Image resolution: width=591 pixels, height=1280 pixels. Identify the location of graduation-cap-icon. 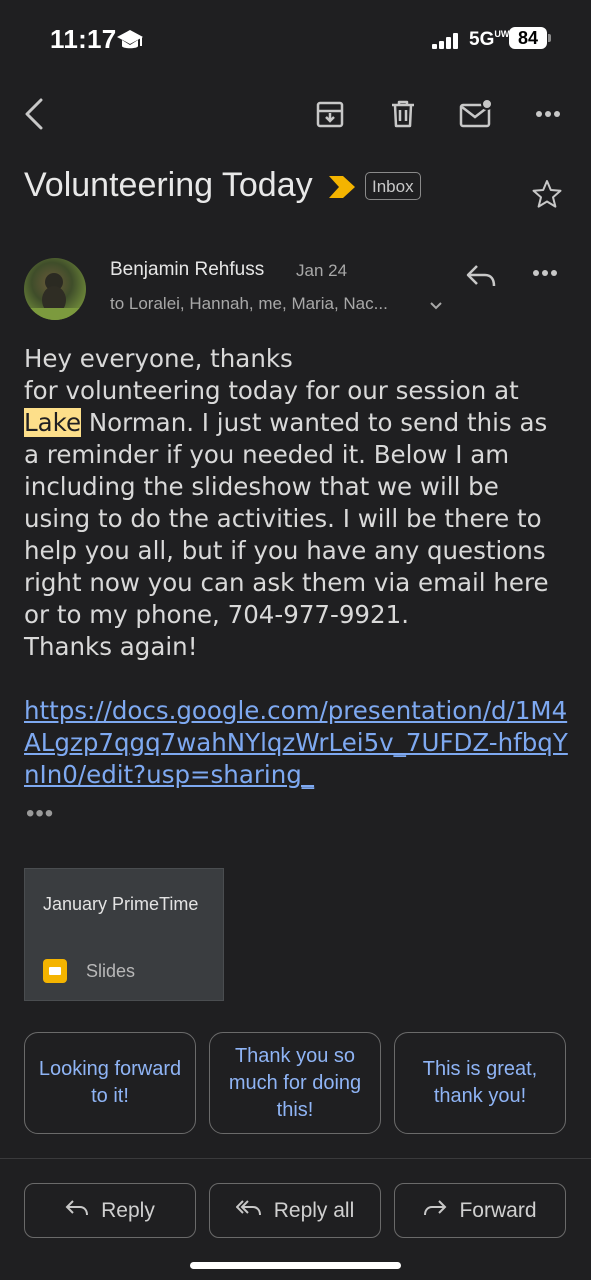
(130, 42).